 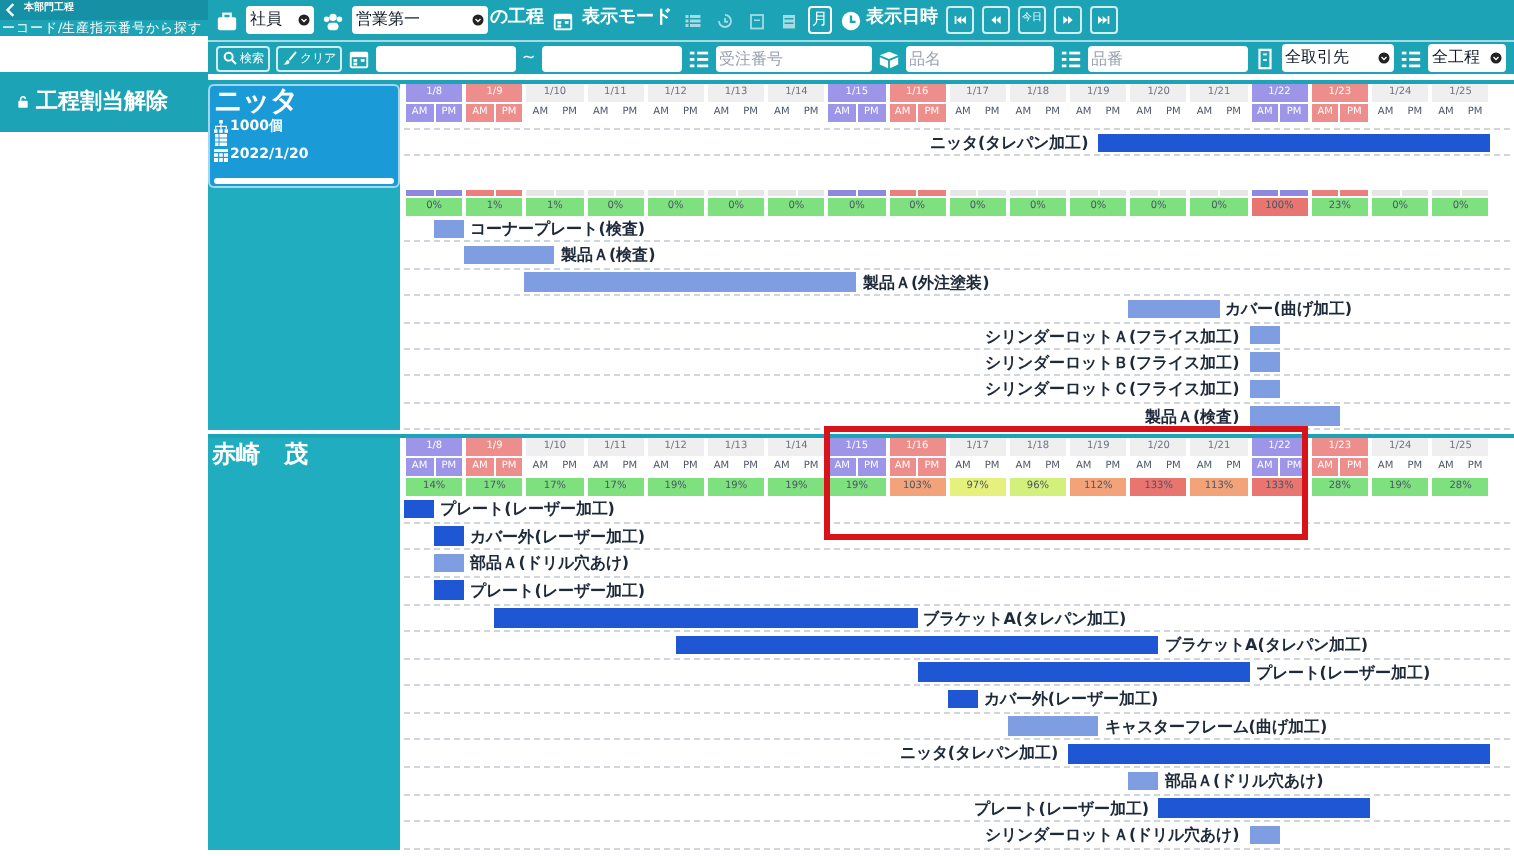 I want to click on hierarchy-icon, so click(x=221, y=126).